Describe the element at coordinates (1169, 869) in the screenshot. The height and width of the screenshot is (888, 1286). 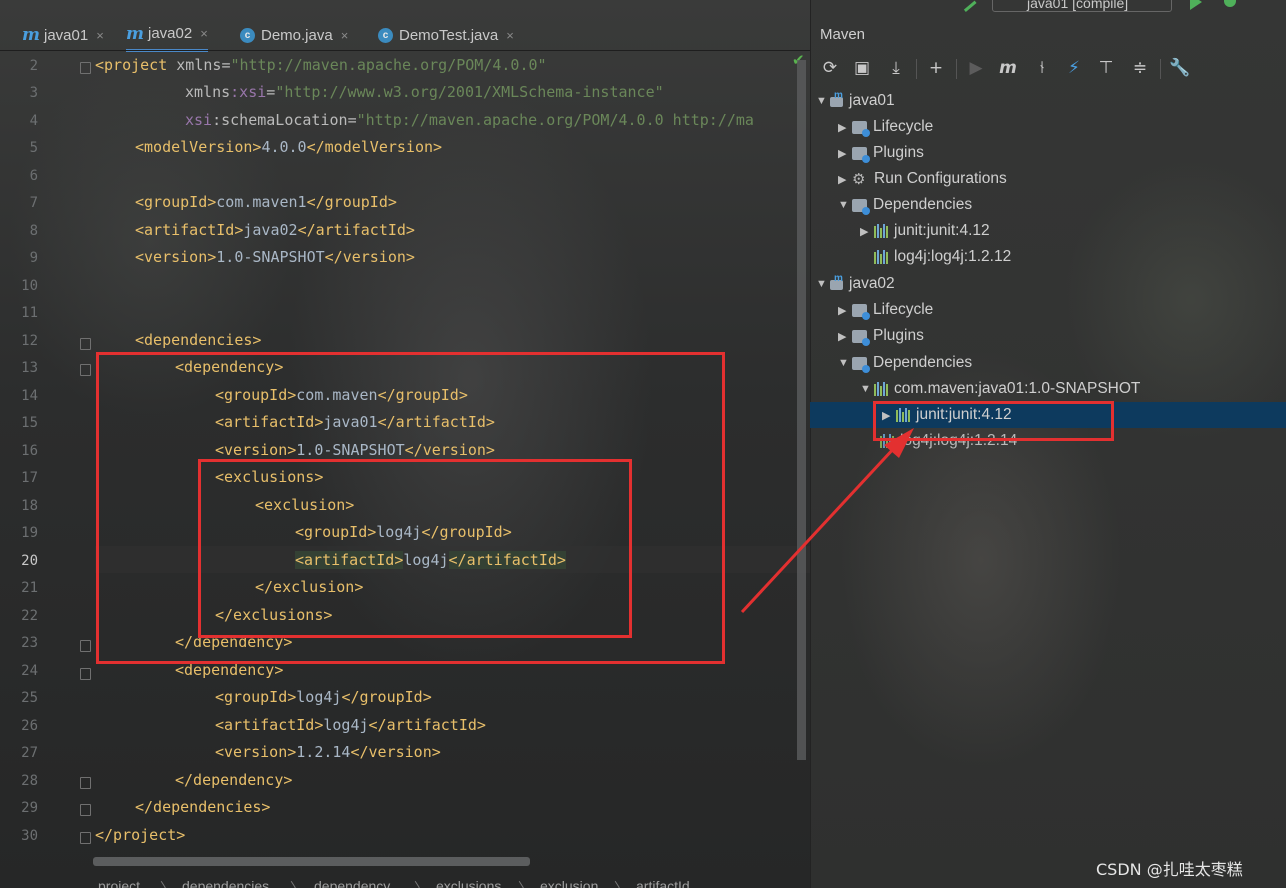
I see `watermark: CSDN @扎哇太枣糕` at that location.